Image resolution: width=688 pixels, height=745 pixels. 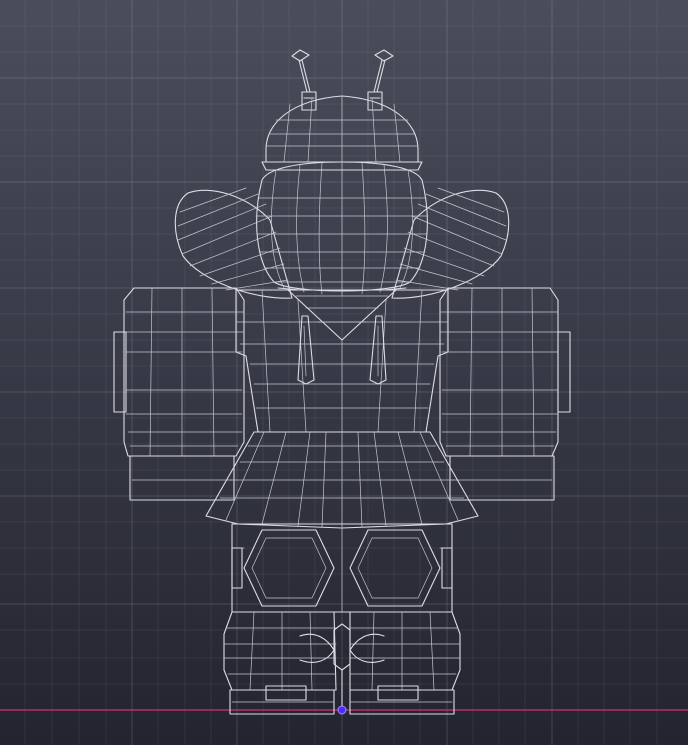 What do you see at coordinates (280, 663) in the screenshot?
I see `leg-left` at bounding box center [280, 663].